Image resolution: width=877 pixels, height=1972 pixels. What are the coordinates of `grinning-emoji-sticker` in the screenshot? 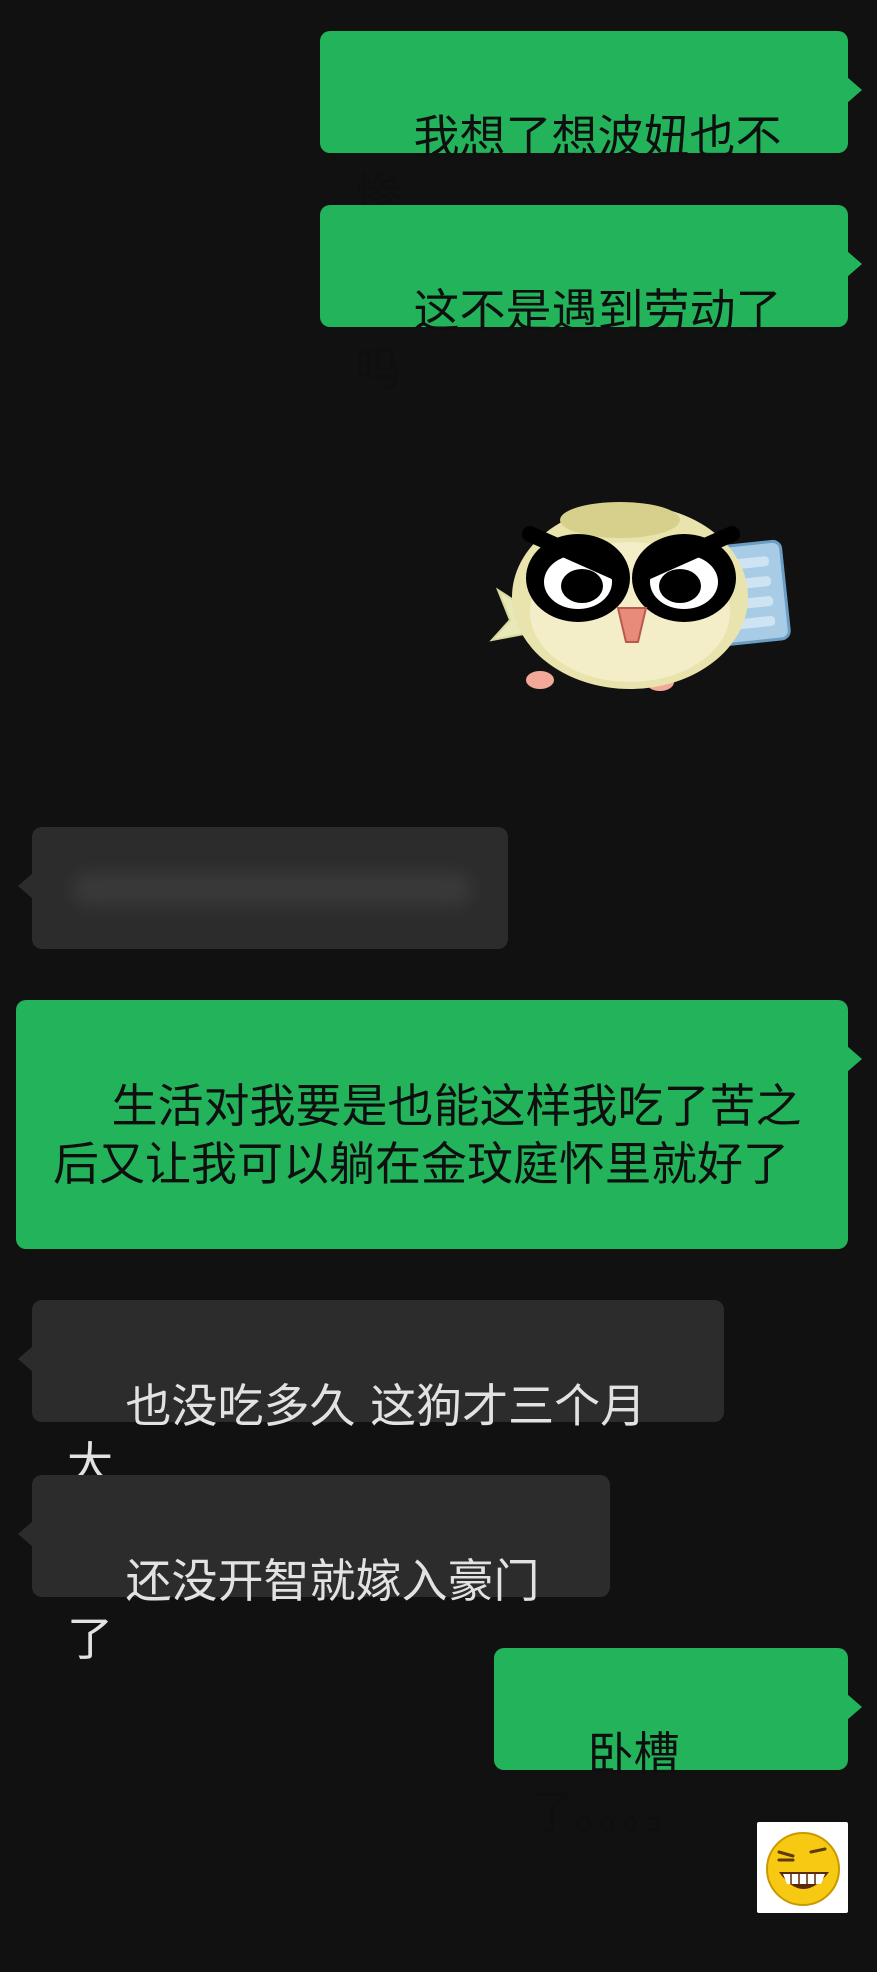 It's located at (802, 1867).